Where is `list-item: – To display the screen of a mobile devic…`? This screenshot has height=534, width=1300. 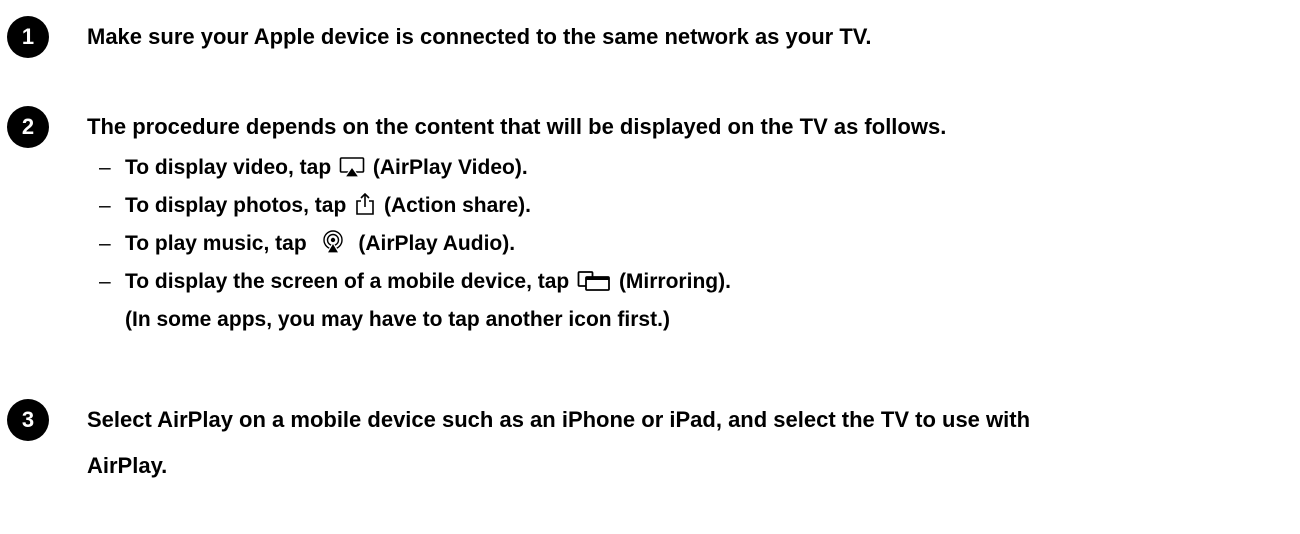 list-item: – To display the screen of a mobile devic… is located at coordinates (415, 284).